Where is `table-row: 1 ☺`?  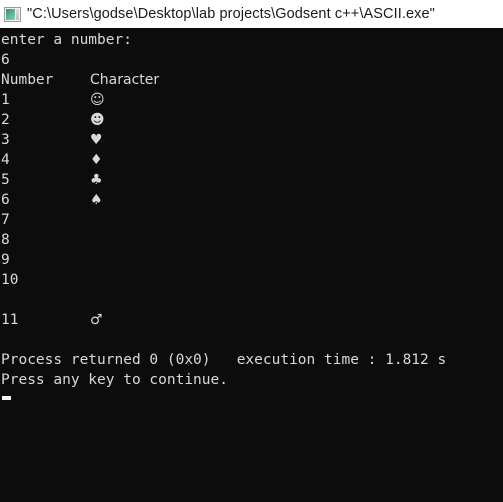 table-row: 1 ☺ is located at coordinates (252, 100).